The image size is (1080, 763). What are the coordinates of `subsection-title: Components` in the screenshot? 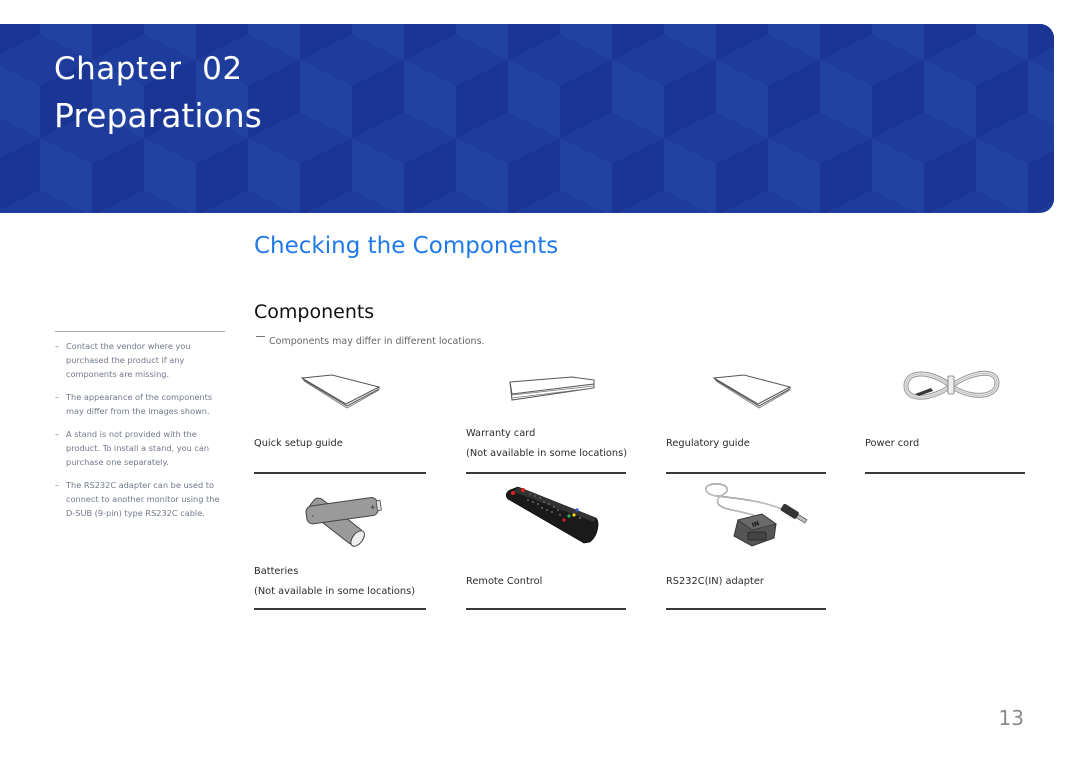 It's located at (314, 312).